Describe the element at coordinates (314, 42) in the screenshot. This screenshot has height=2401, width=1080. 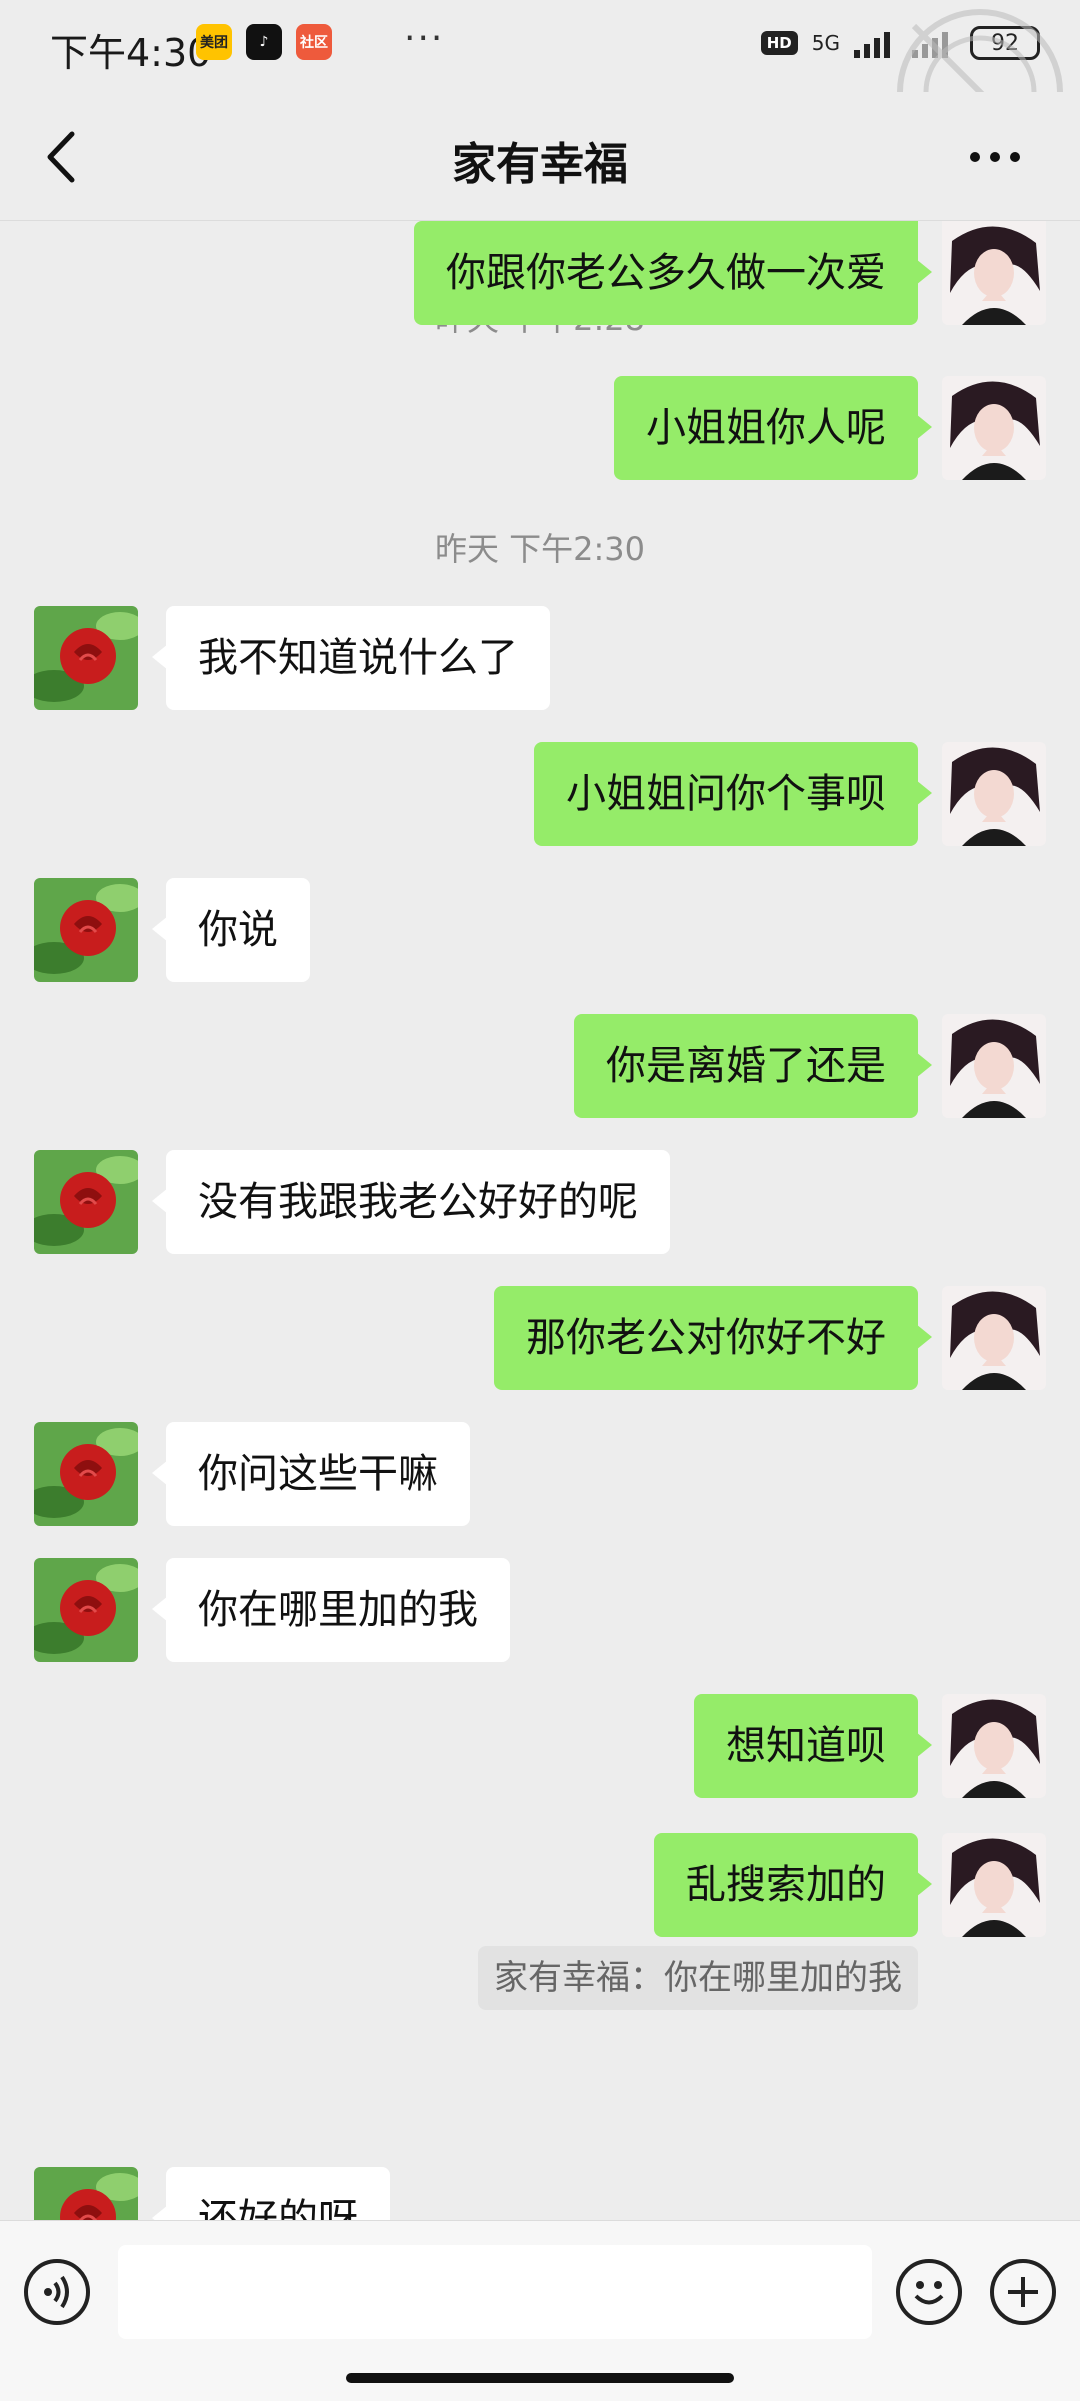
I see `community-app-icon: 社区` at that location.